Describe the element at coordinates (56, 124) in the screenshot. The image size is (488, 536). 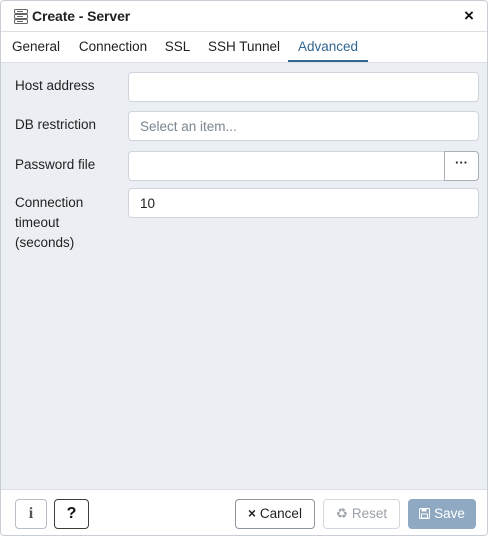
I see `db-restriction-label: DB restriction` at that location.